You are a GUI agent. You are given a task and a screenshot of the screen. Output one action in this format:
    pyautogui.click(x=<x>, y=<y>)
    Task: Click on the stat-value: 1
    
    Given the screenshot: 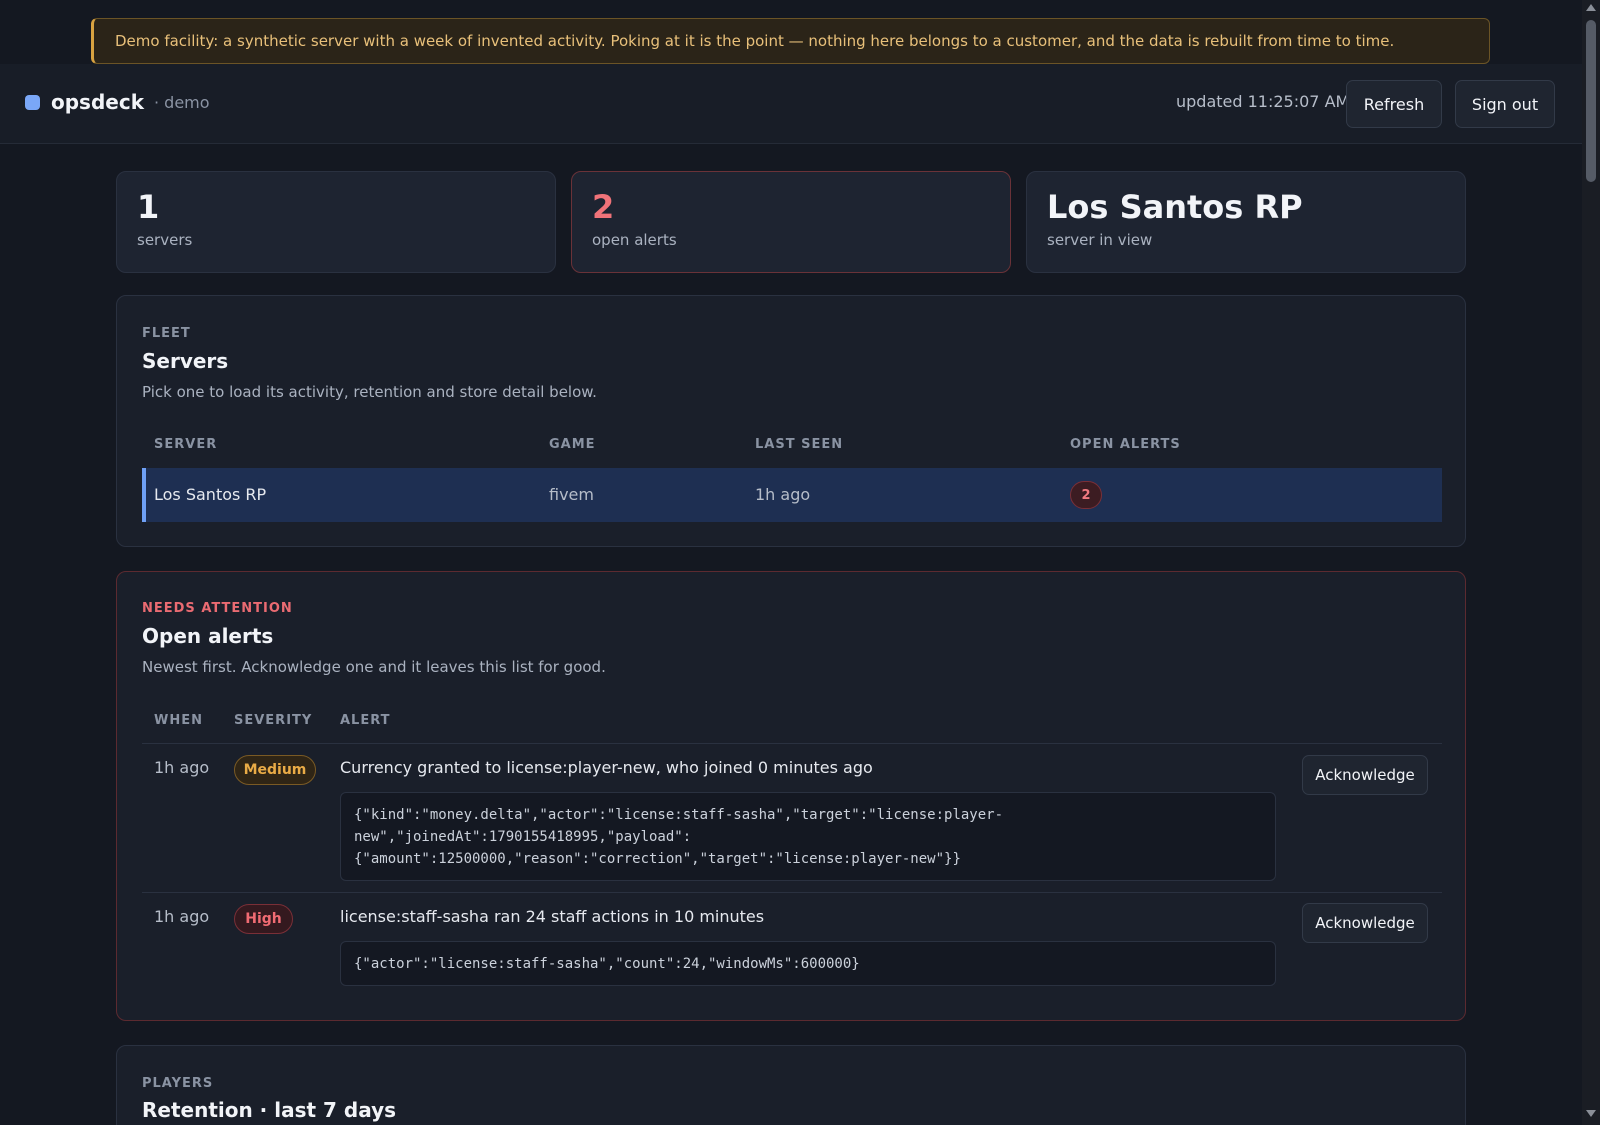 What is the action you would take?
    pyautogui.click(x=148, y=207)
    